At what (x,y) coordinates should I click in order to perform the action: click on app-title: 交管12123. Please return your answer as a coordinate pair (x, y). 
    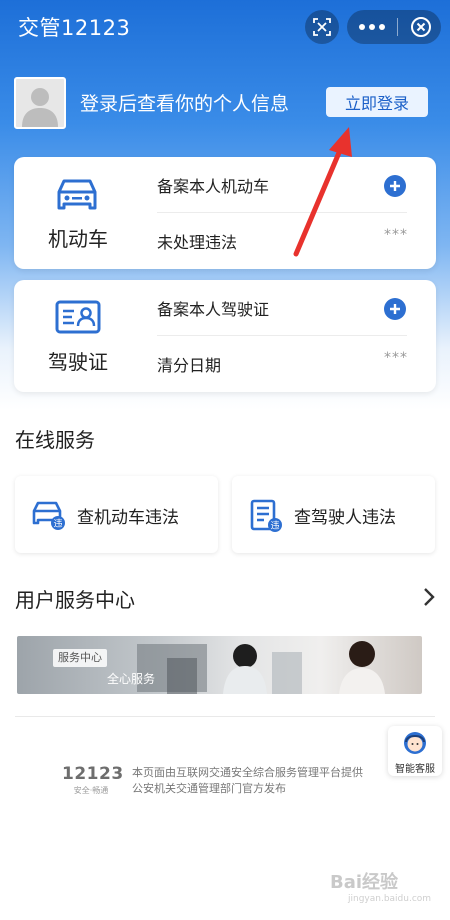
    Looking at the image, I should click on (74, 28).